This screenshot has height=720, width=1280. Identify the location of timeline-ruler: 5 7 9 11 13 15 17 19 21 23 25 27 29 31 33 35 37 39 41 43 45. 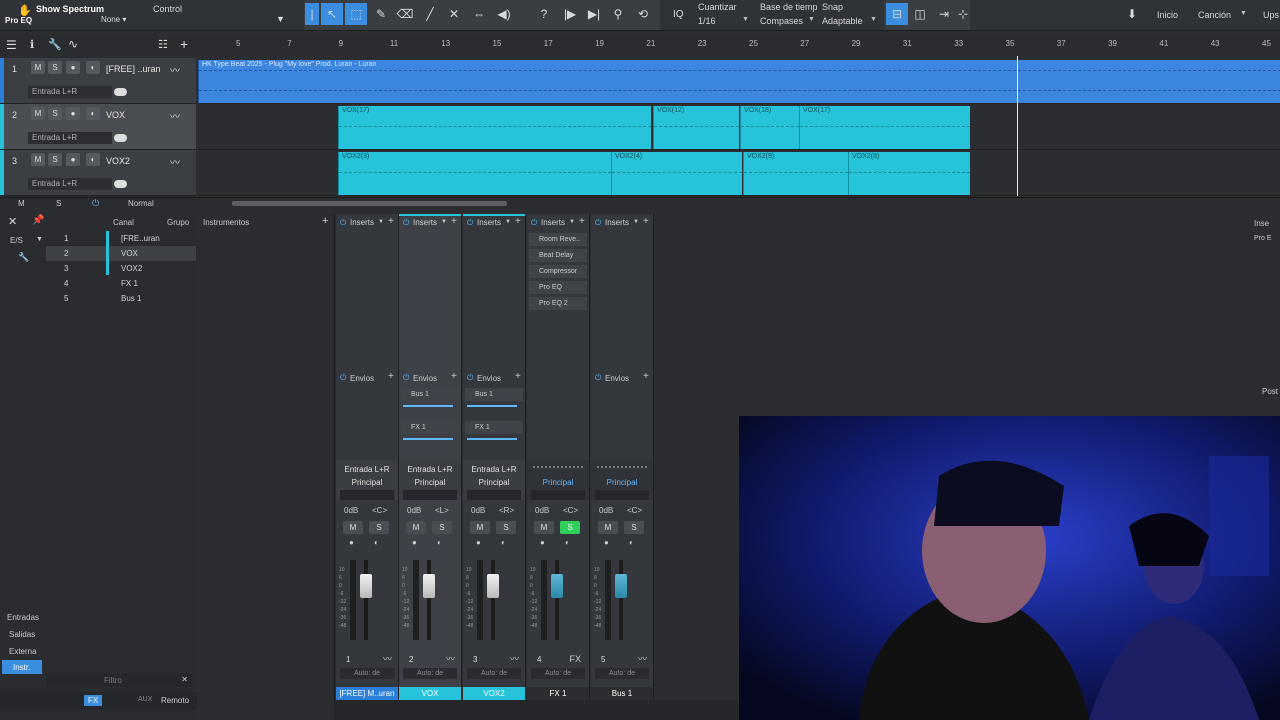
(739, 46).